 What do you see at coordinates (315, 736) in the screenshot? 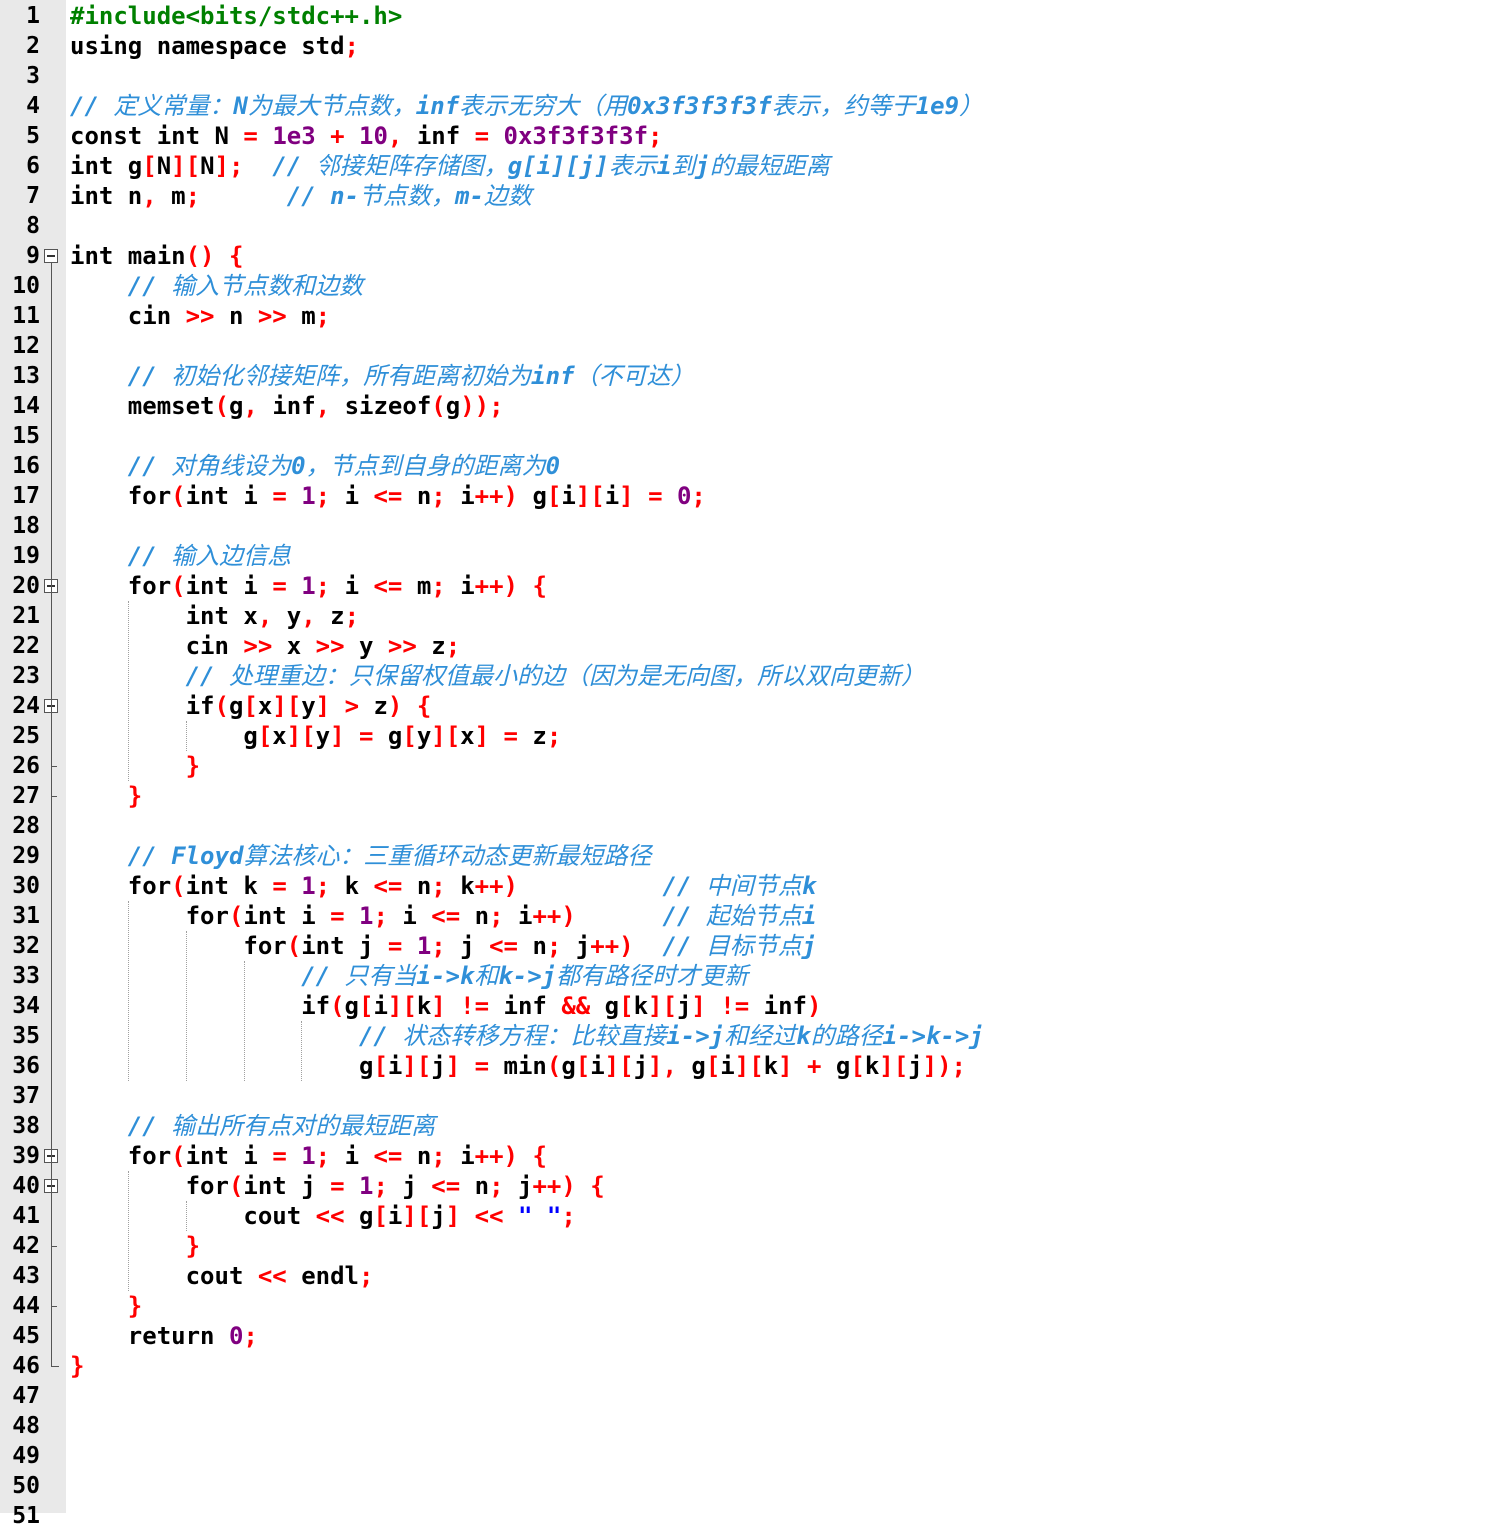
I see `code-line: g[x][y] = g[y][x] = z;` at bounding box center [315, 736].